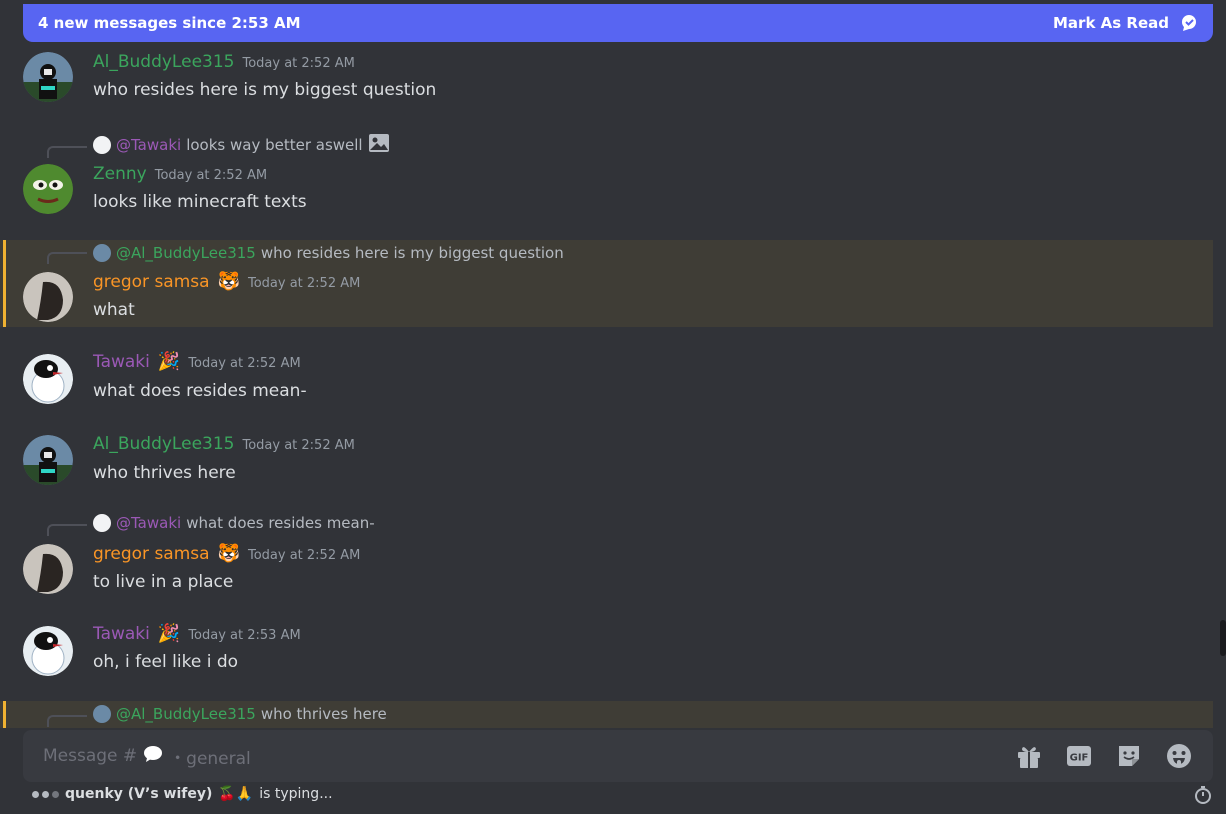 The image size is (1226, 814). Describe the element at coordinates (1111, 23) in the screenshot. I see `mark-as-read-label: Mark As Read` at that location.